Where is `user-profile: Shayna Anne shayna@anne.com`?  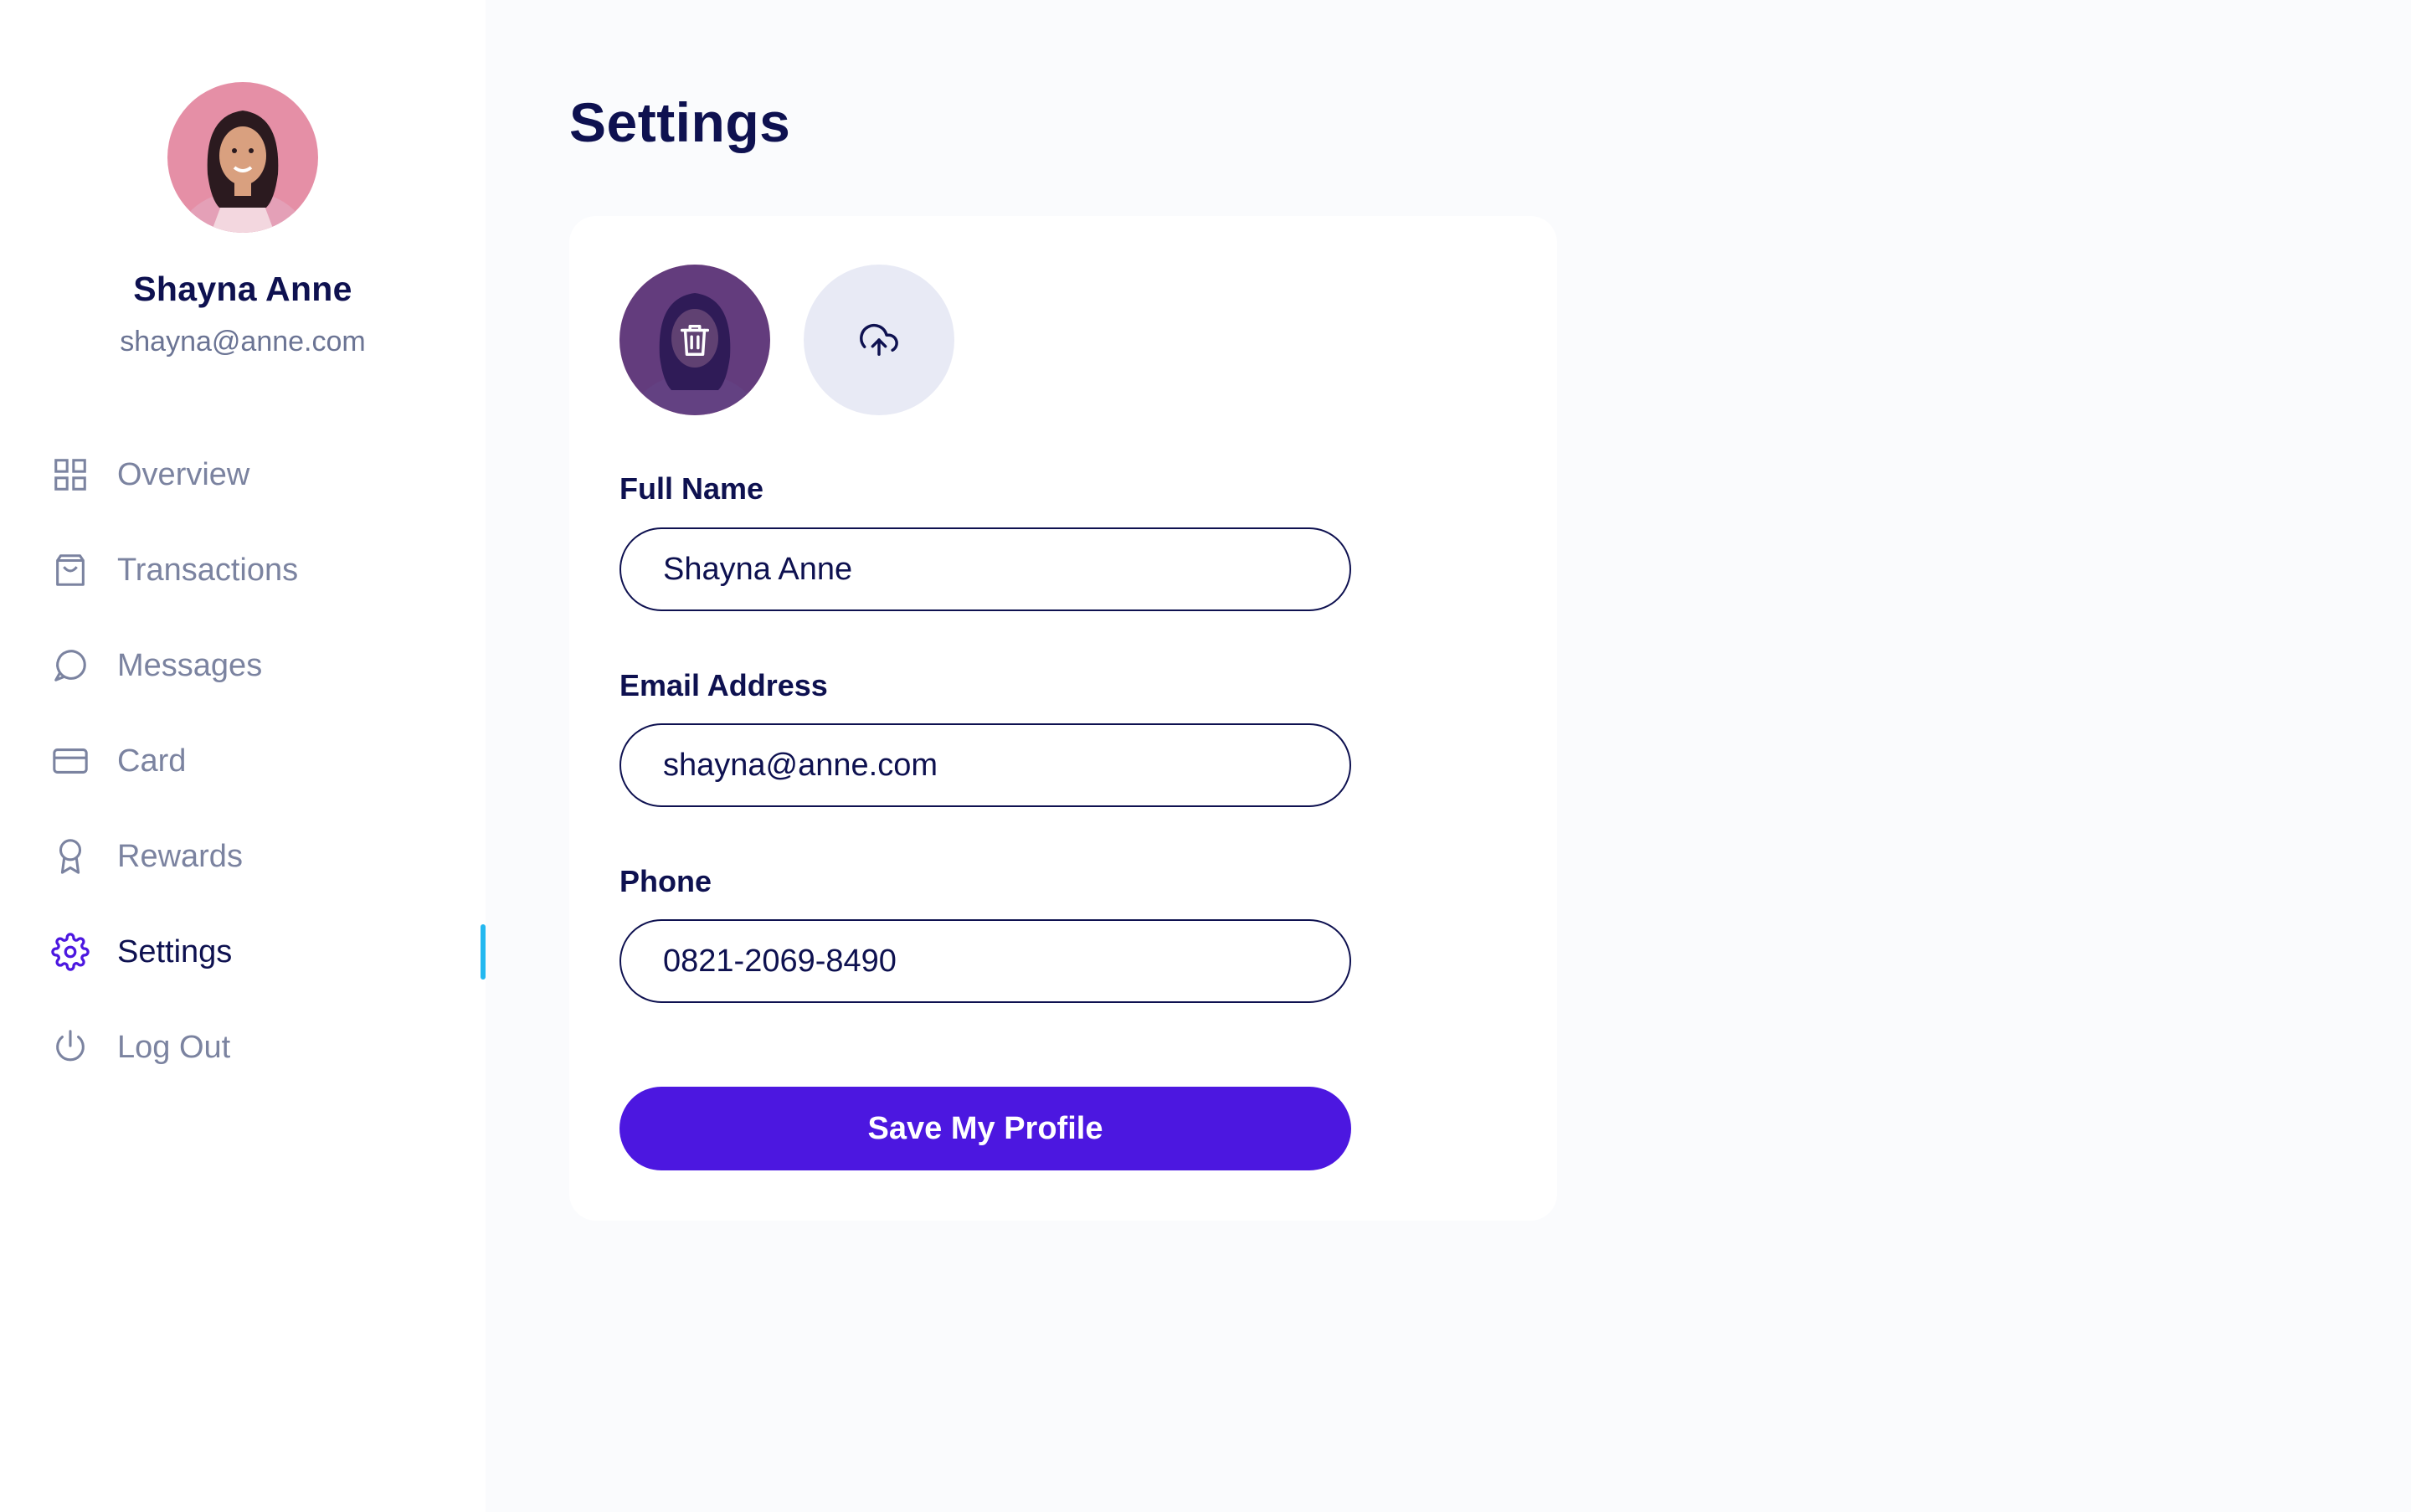 user-profile: Shayna Anne shayna@anne.com is located at coordinates (243, 220).